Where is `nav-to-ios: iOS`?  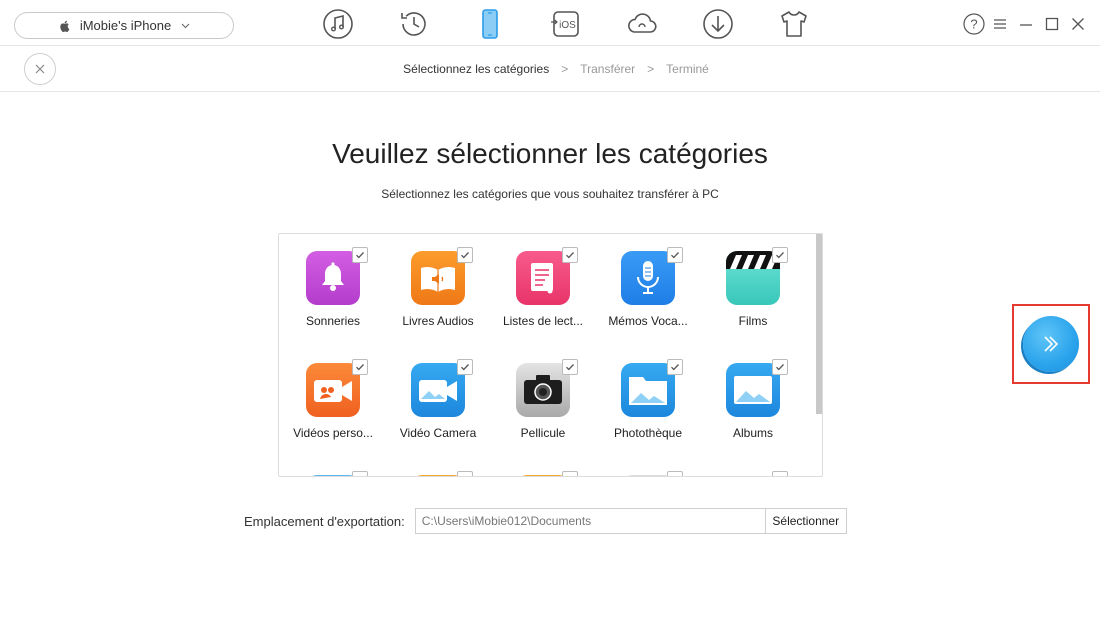
nav-to-ios: iOS is located at coordinates (566, 24).